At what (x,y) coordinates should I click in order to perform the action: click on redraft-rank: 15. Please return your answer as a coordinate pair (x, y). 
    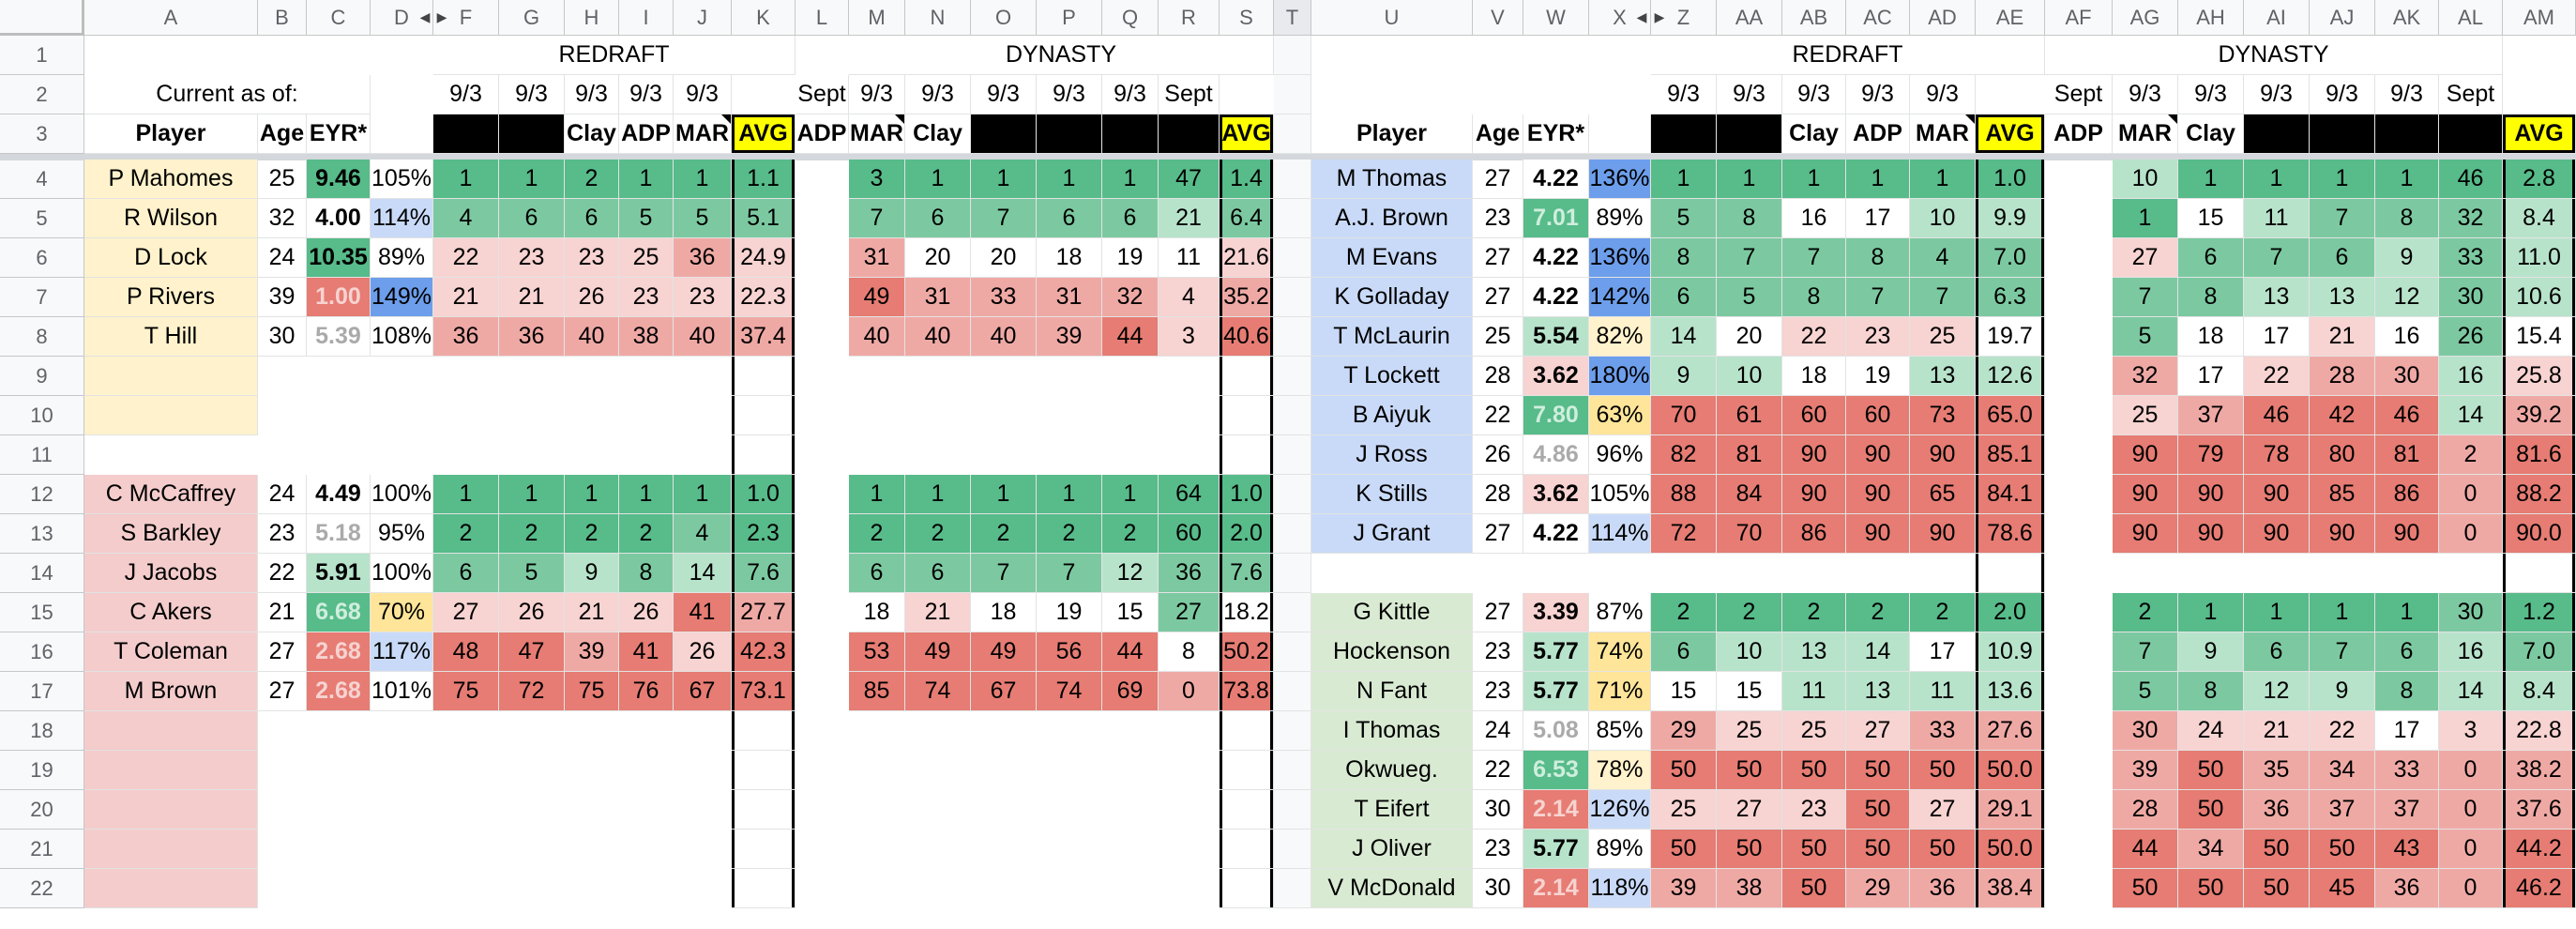
    Looking at the image, I should click on (1684, 691).